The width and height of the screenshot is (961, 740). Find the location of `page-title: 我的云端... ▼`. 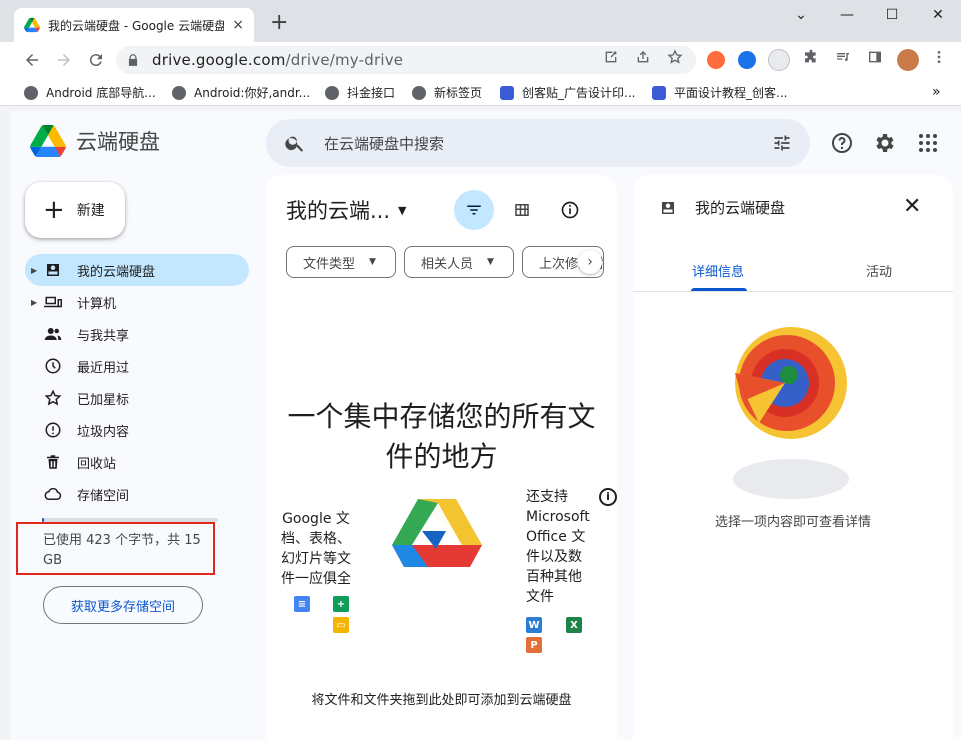

page-title: 我的云端... ▼ is located at coordinates (346, 210).